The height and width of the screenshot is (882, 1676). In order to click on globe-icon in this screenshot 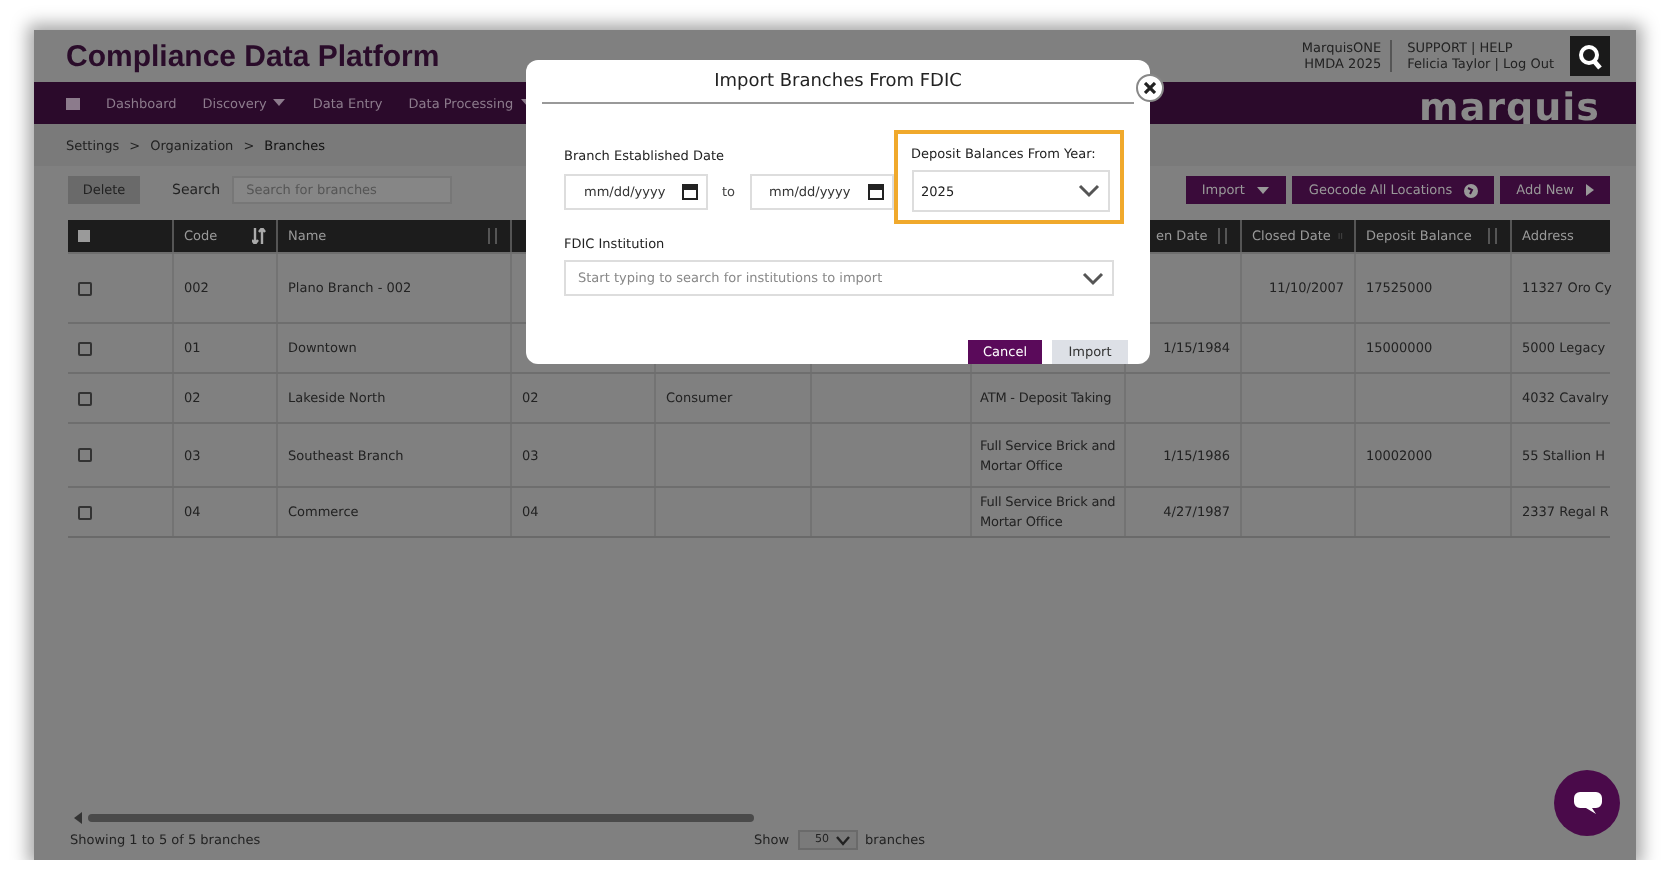, I will do `click(1471, 190)`.